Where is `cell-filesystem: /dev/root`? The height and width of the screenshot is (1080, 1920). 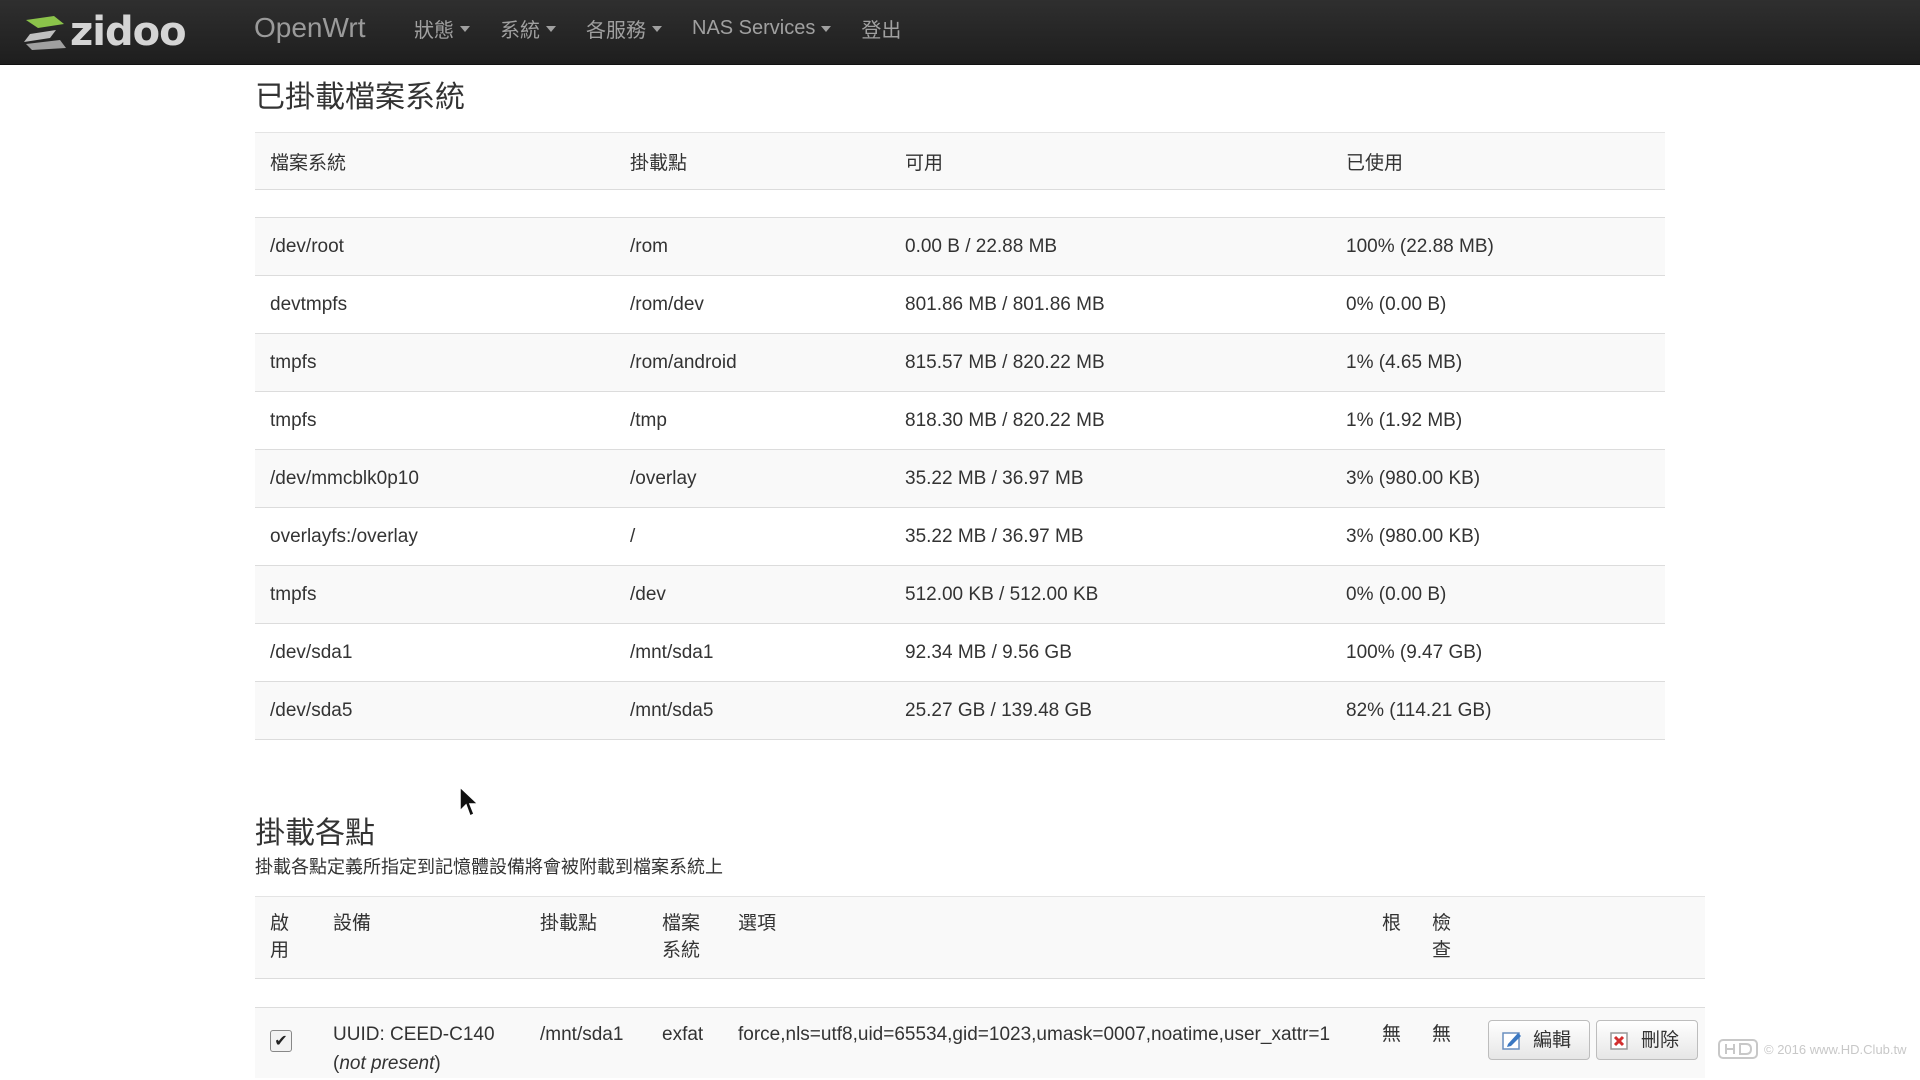 cell-filesystem: /dev/root is located at coordinates (435, 246).